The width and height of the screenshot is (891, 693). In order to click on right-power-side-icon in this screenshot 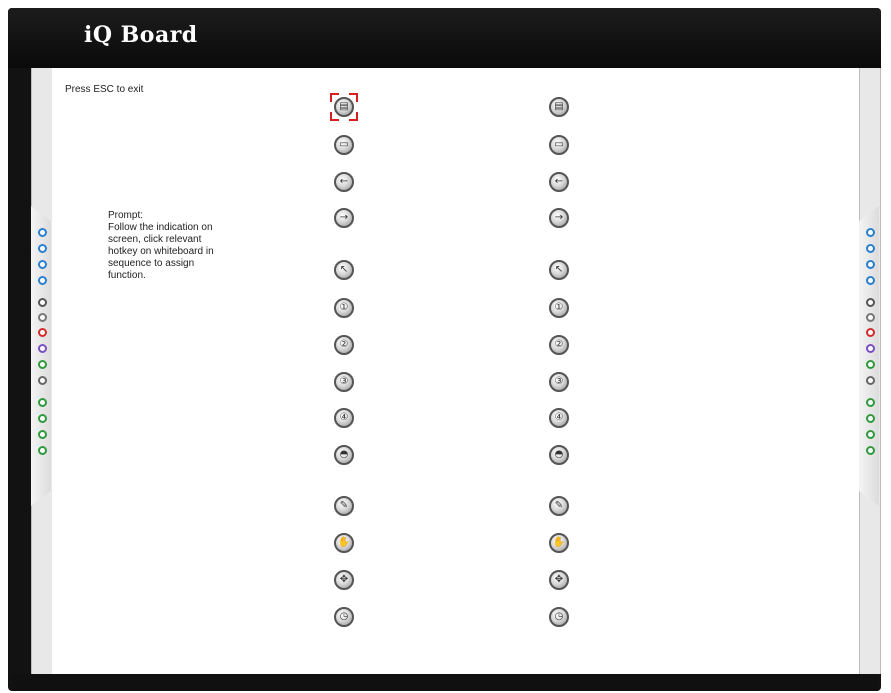, I will do `click(870, 450)`.